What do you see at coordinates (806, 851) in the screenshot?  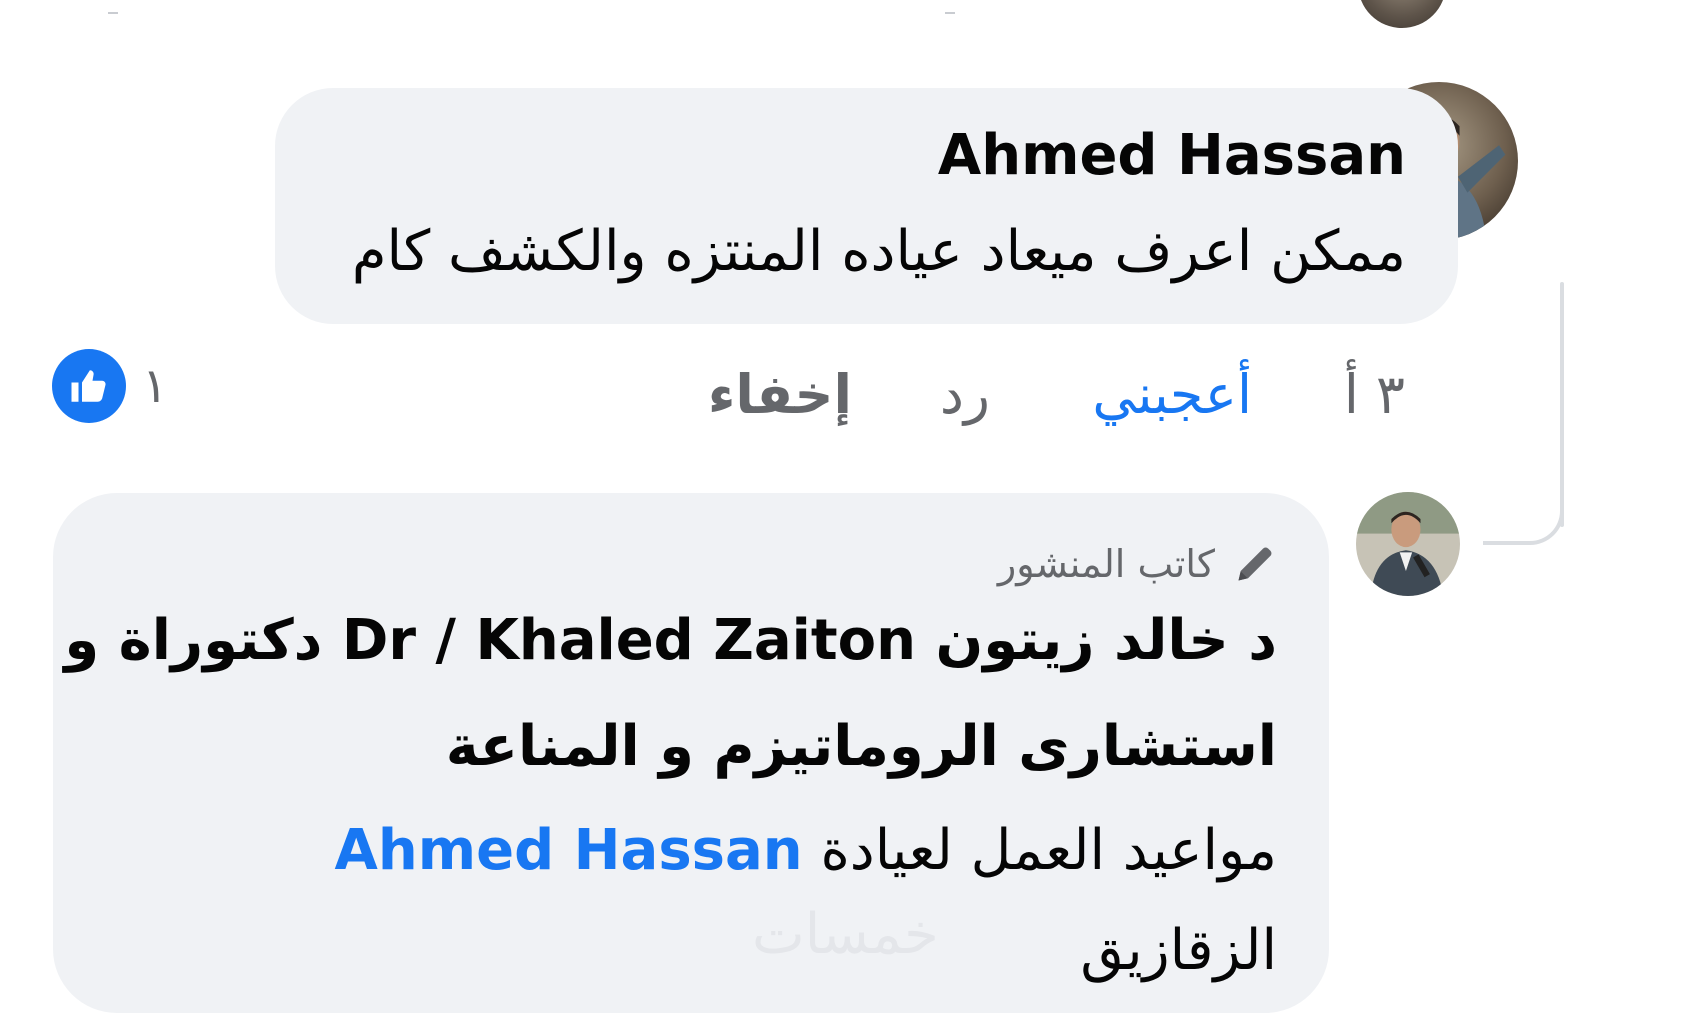 I see `reply-line-3: مواعيد العمل لعيادة Ahmed Hassan` at bounding box center [806, 851].